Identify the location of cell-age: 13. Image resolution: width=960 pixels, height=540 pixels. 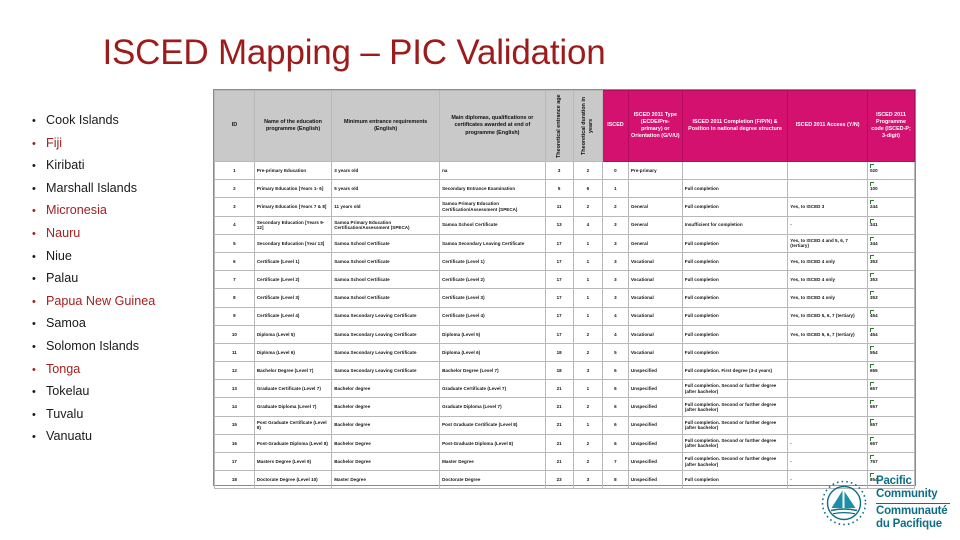
(559, 225).